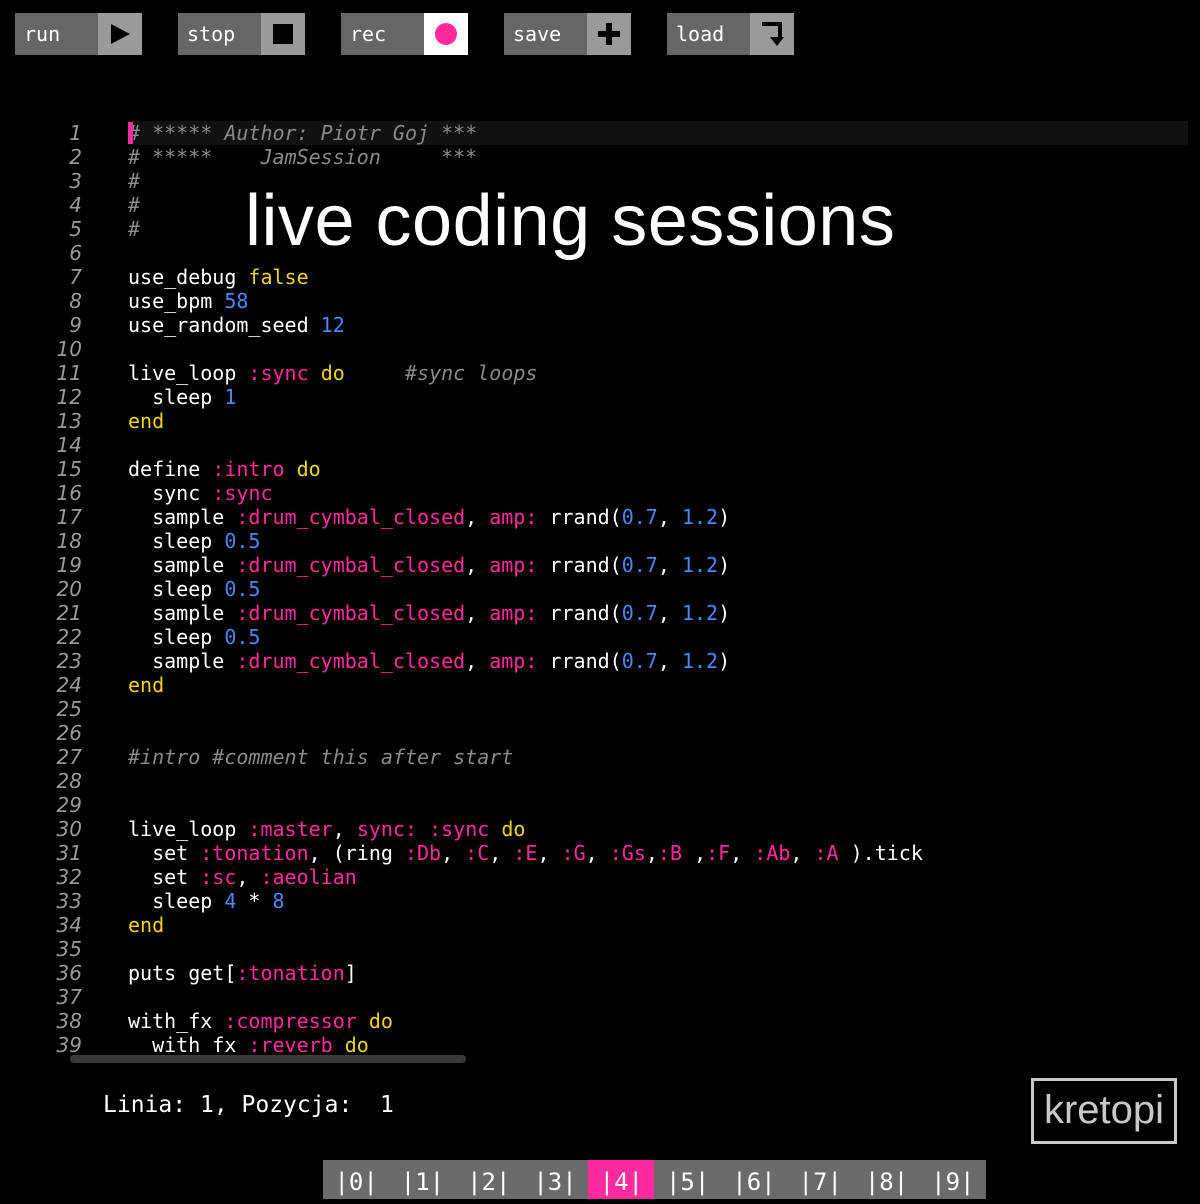  Describe the element at coordinates (658, 973) in the screenshot. I see `code-line: puts get[:tonation]` at that location.